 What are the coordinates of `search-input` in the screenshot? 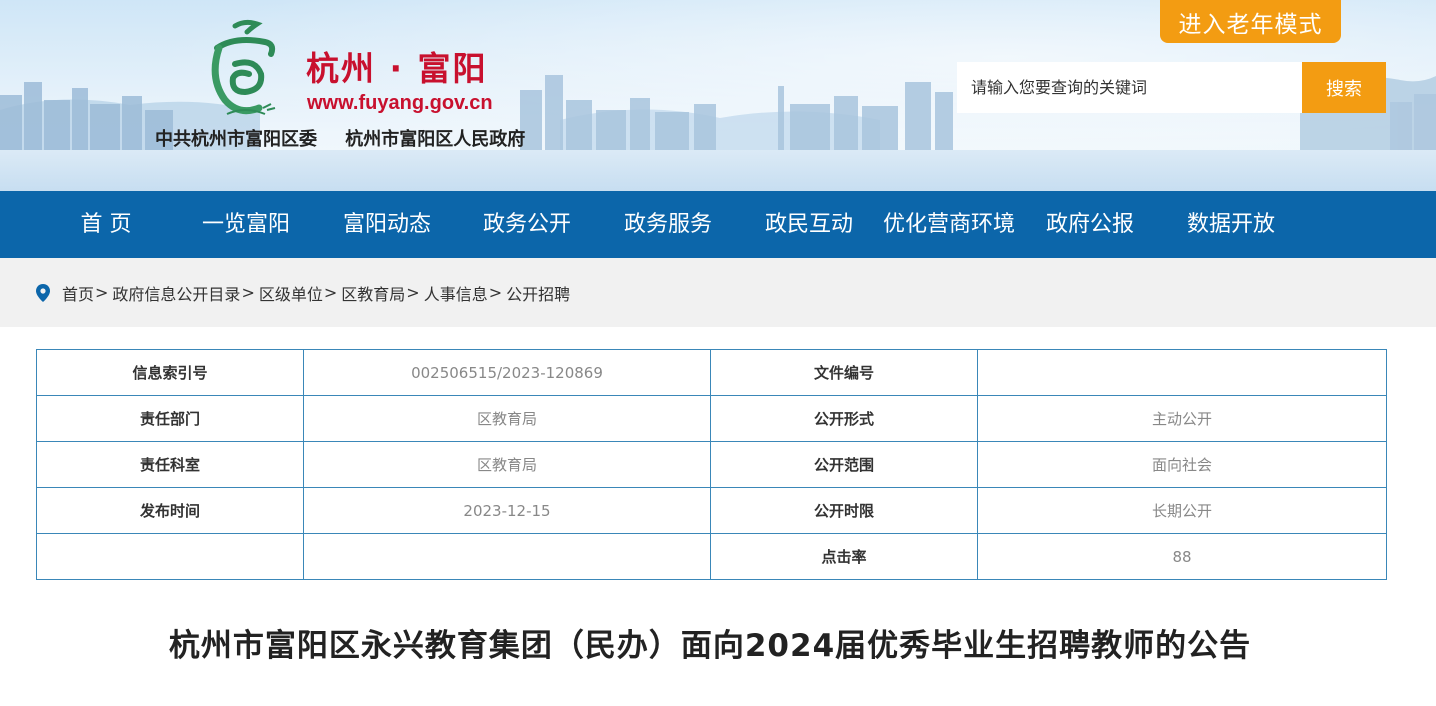 It's located at (1129, 87).